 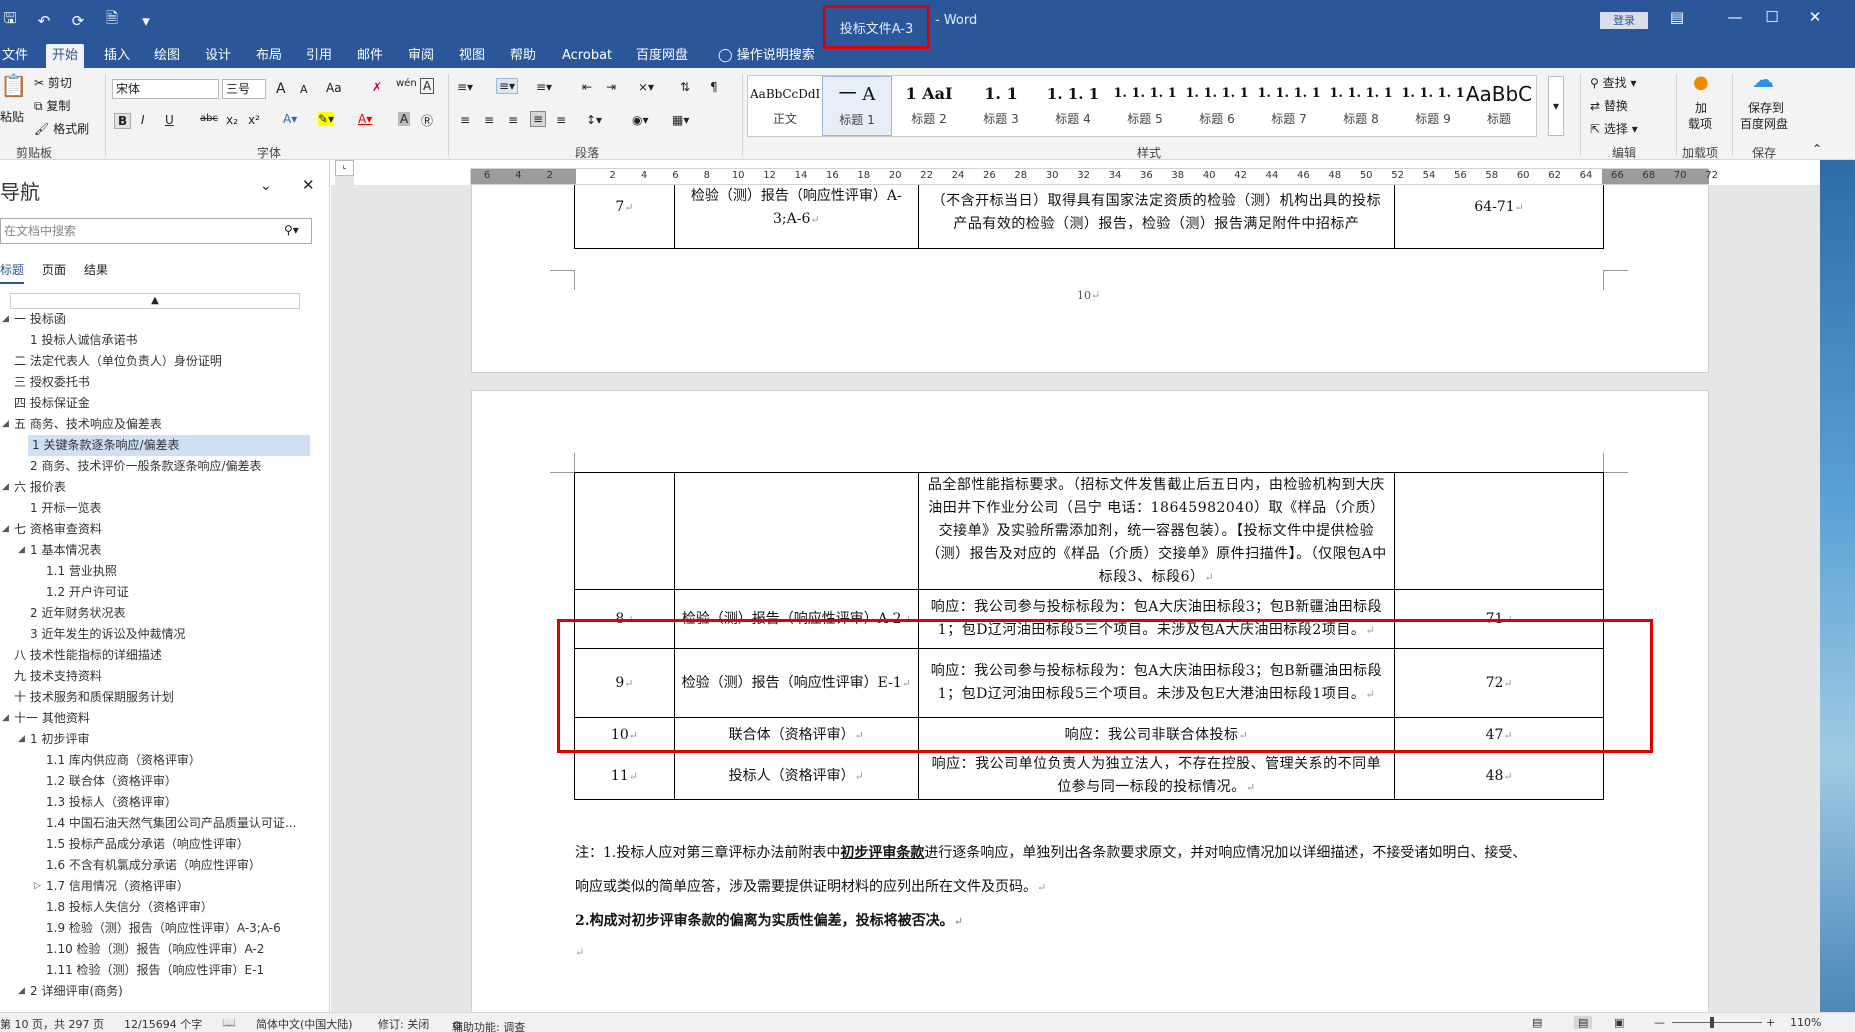 I want to click on char-border-icon: A, so click(x=427, y=86).